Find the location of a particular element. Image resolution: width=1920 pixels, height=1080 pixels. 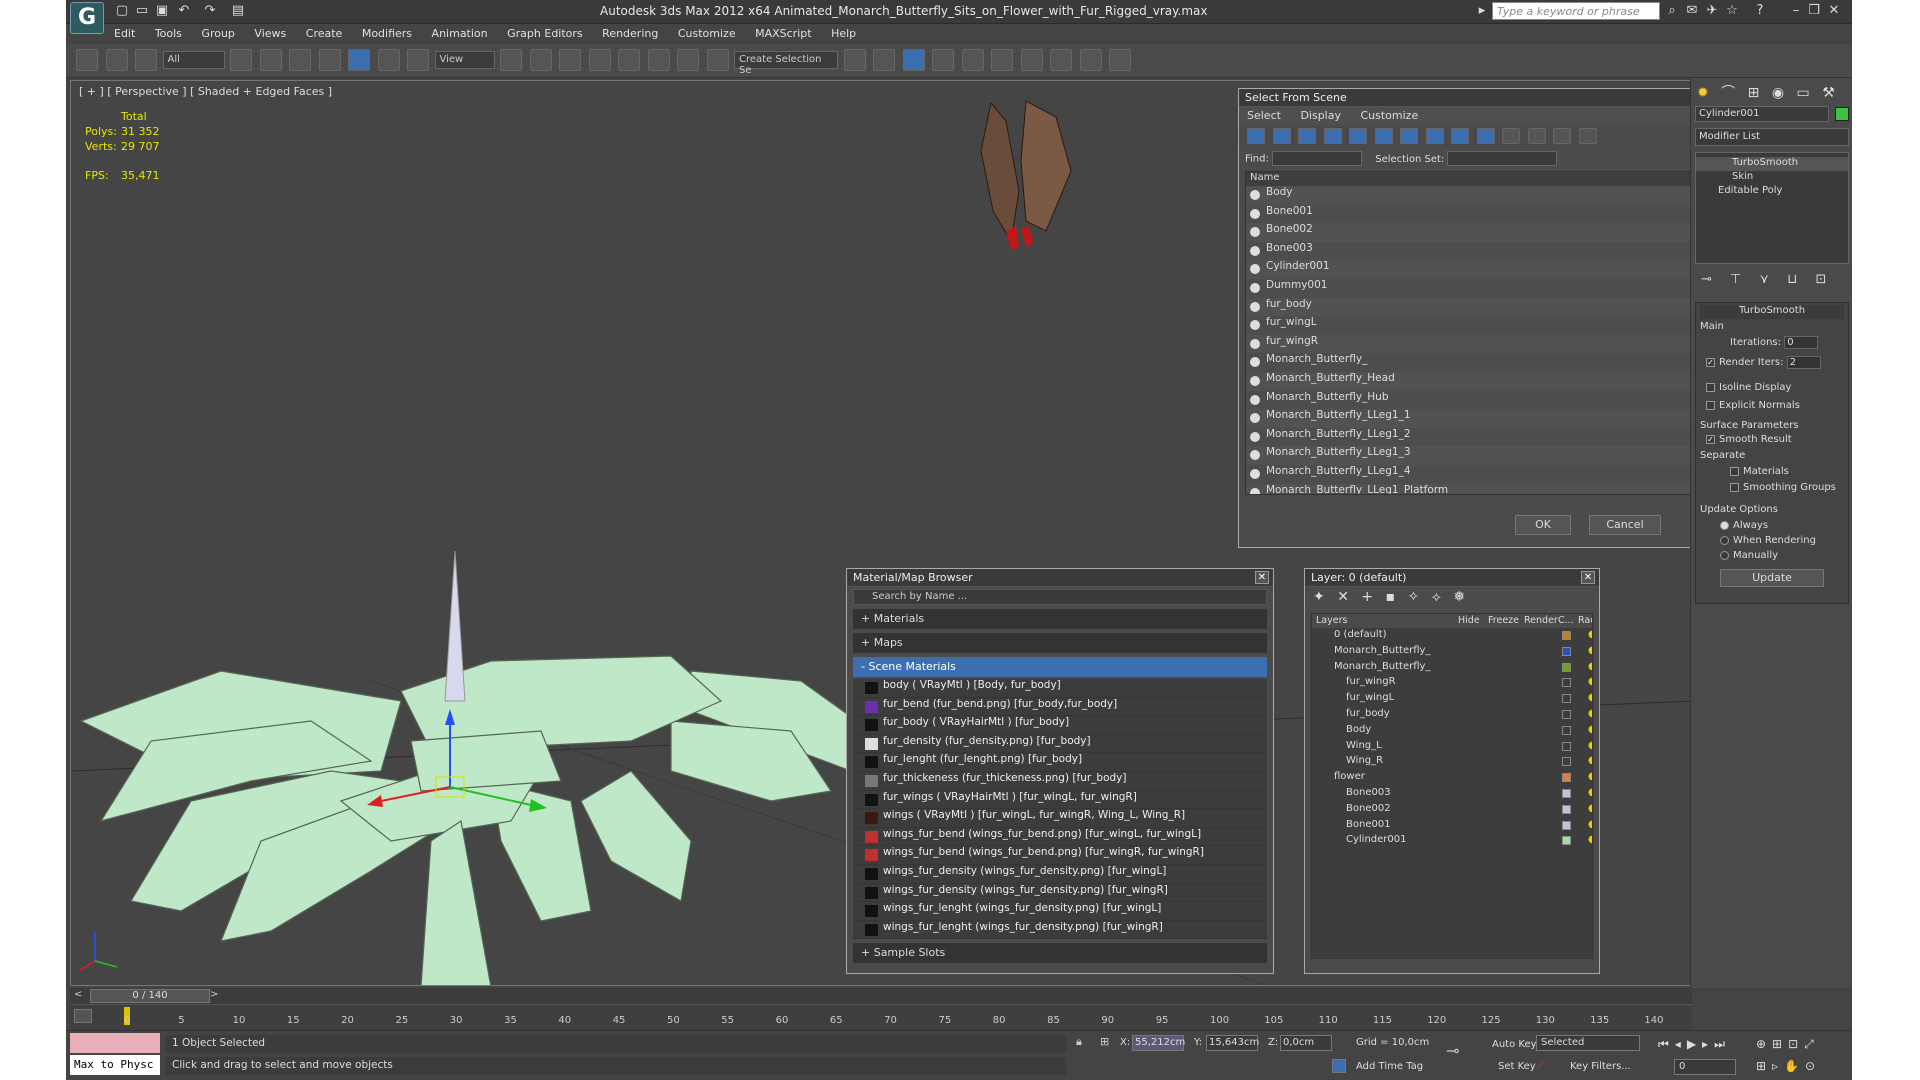

percent-snap-icon is located at coordinates (658, 60).